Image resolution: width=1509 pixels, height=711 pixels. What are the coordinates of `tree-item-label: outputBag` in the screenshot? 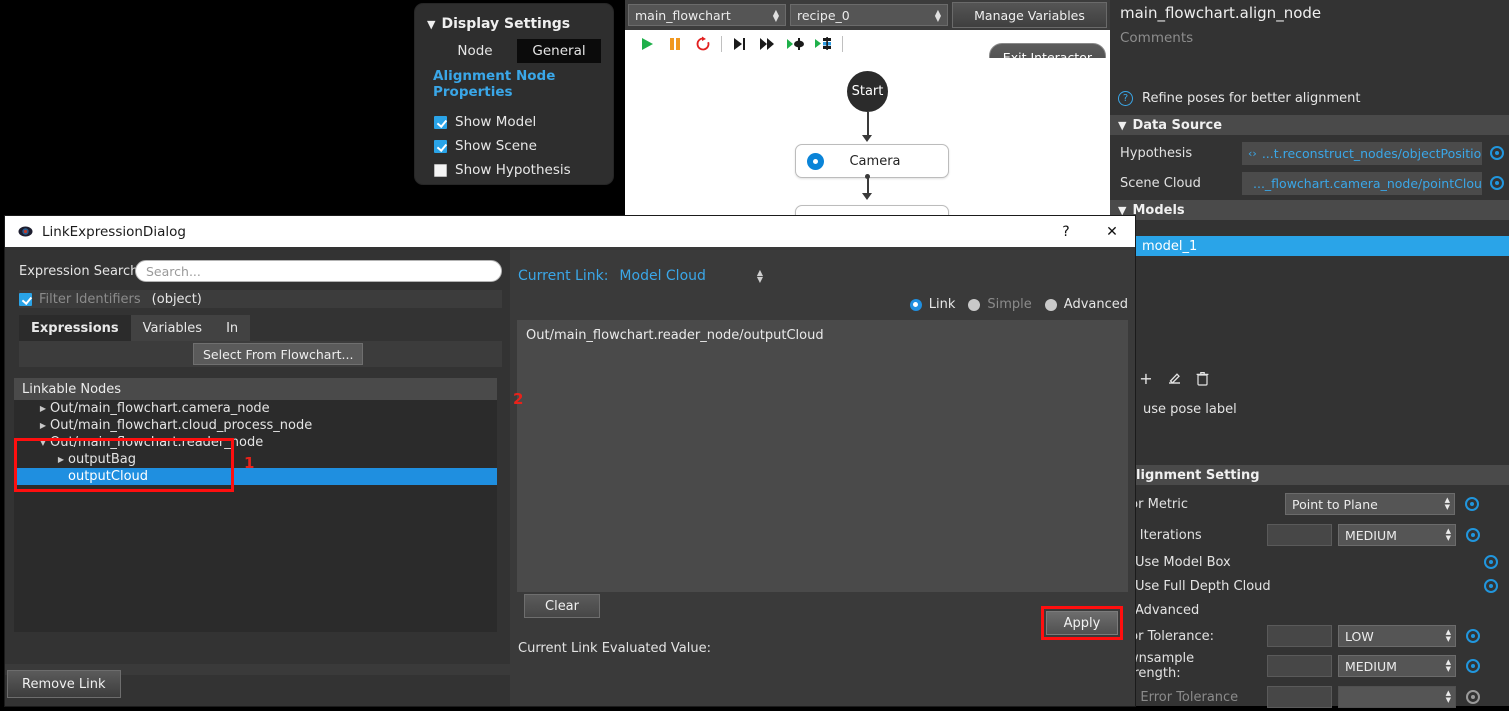 It's located at (102, 459).